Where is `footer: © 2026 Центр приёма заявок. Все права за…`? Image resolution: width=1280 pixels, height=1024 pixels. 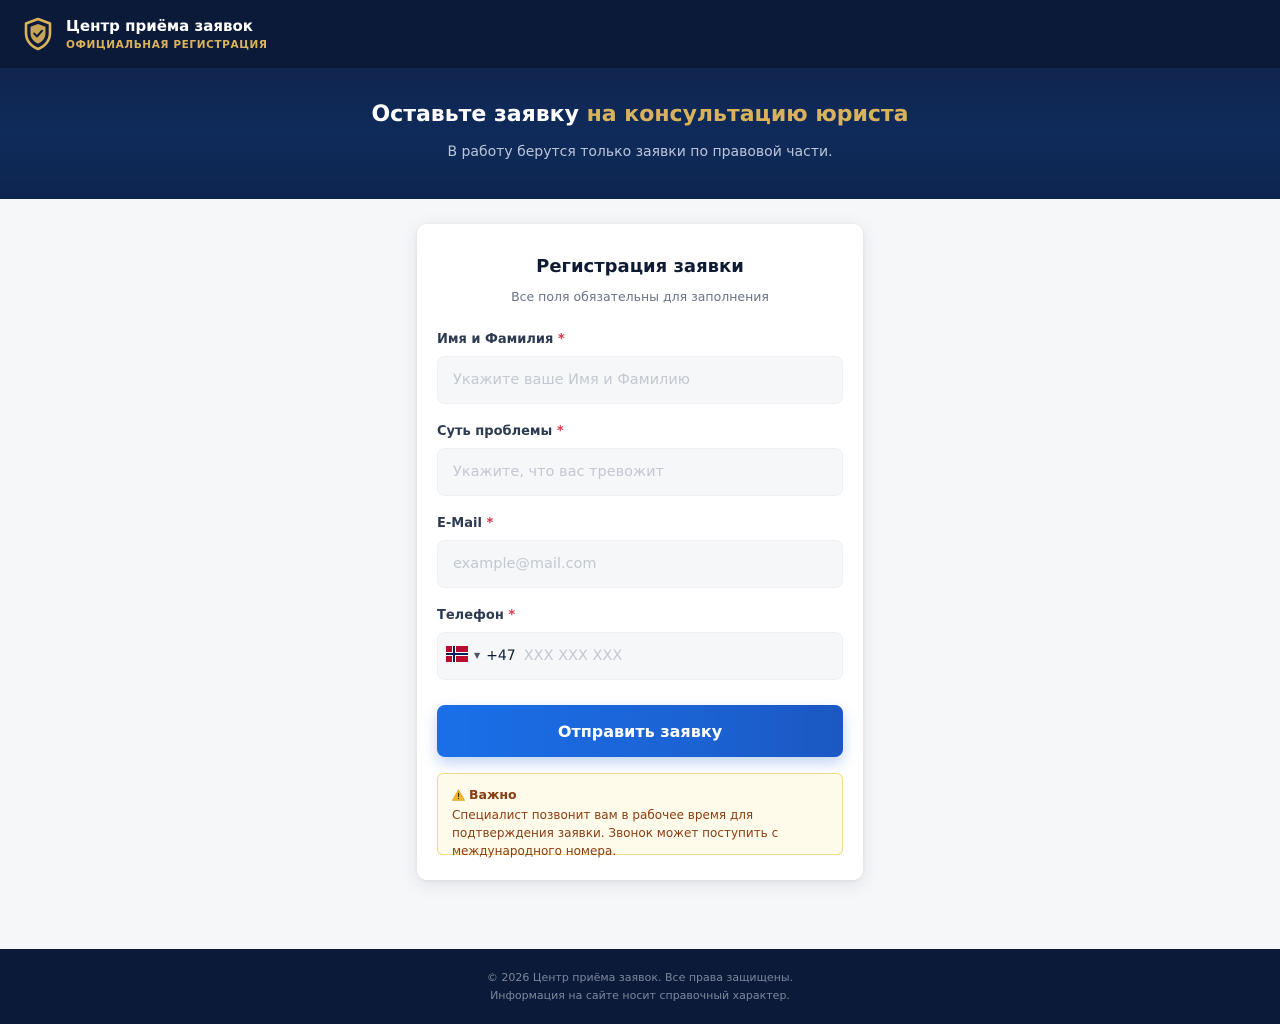
footer: © 2026 Центр приёма заявок. Все права за… is located at coordinates (640, 986).